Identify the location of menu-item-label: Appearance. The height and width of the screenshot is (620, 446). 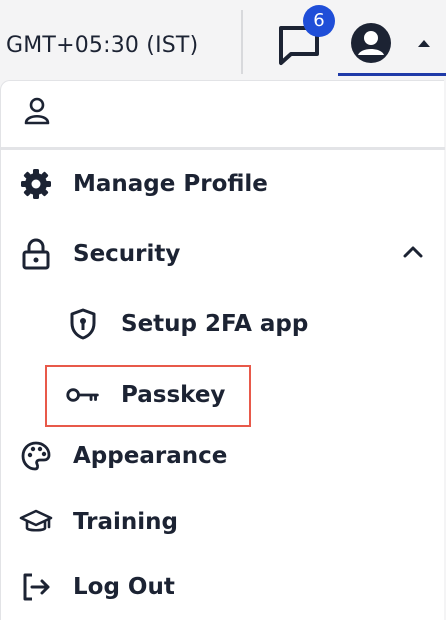
(150, 456).